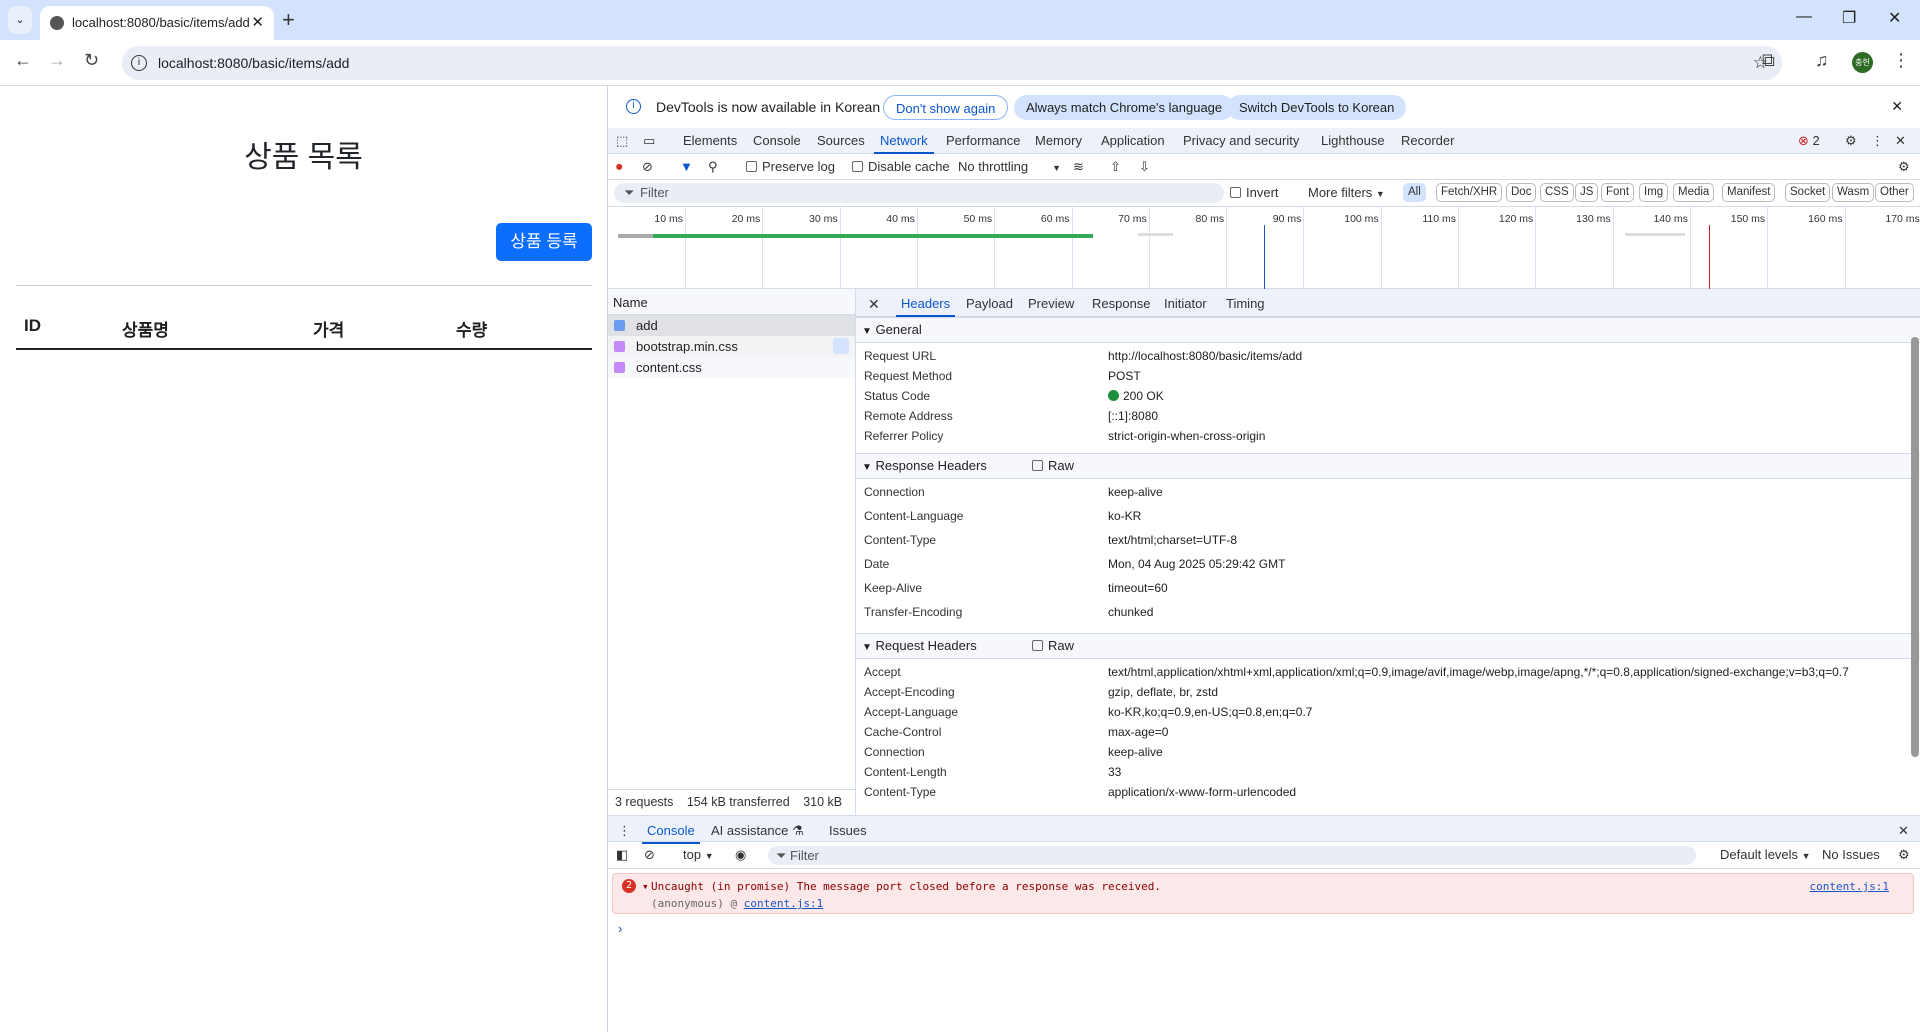 The width and height of the screenshot is (1920, 1032). Describe the element at coordinates (1877, 141) in the screenshot. I see `more-options-icon: ⋮` at that location.